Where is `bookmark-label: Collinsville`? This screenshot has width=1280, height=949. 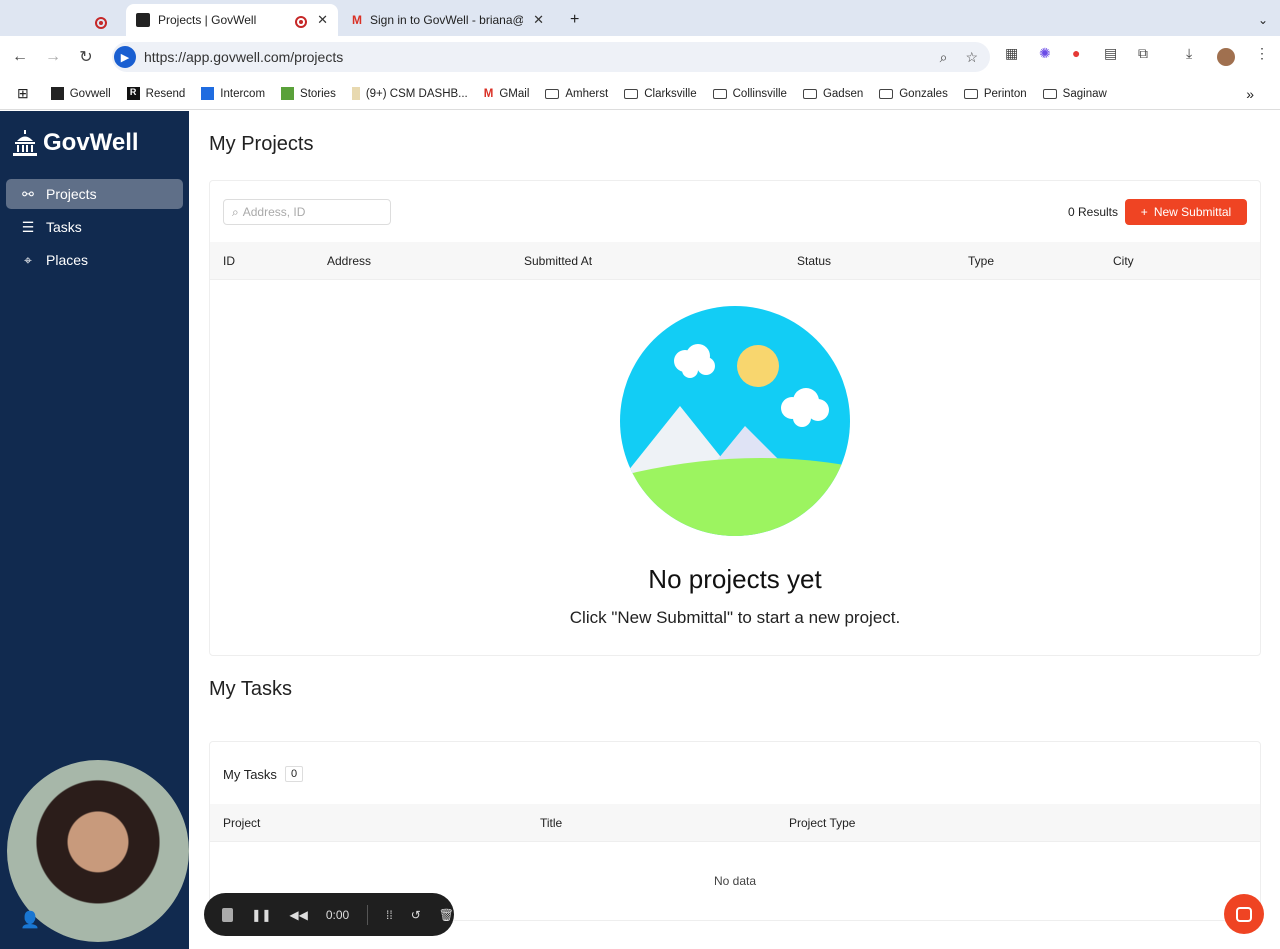
bookmark-label: Collinsville is located at coordinates (759, 93).